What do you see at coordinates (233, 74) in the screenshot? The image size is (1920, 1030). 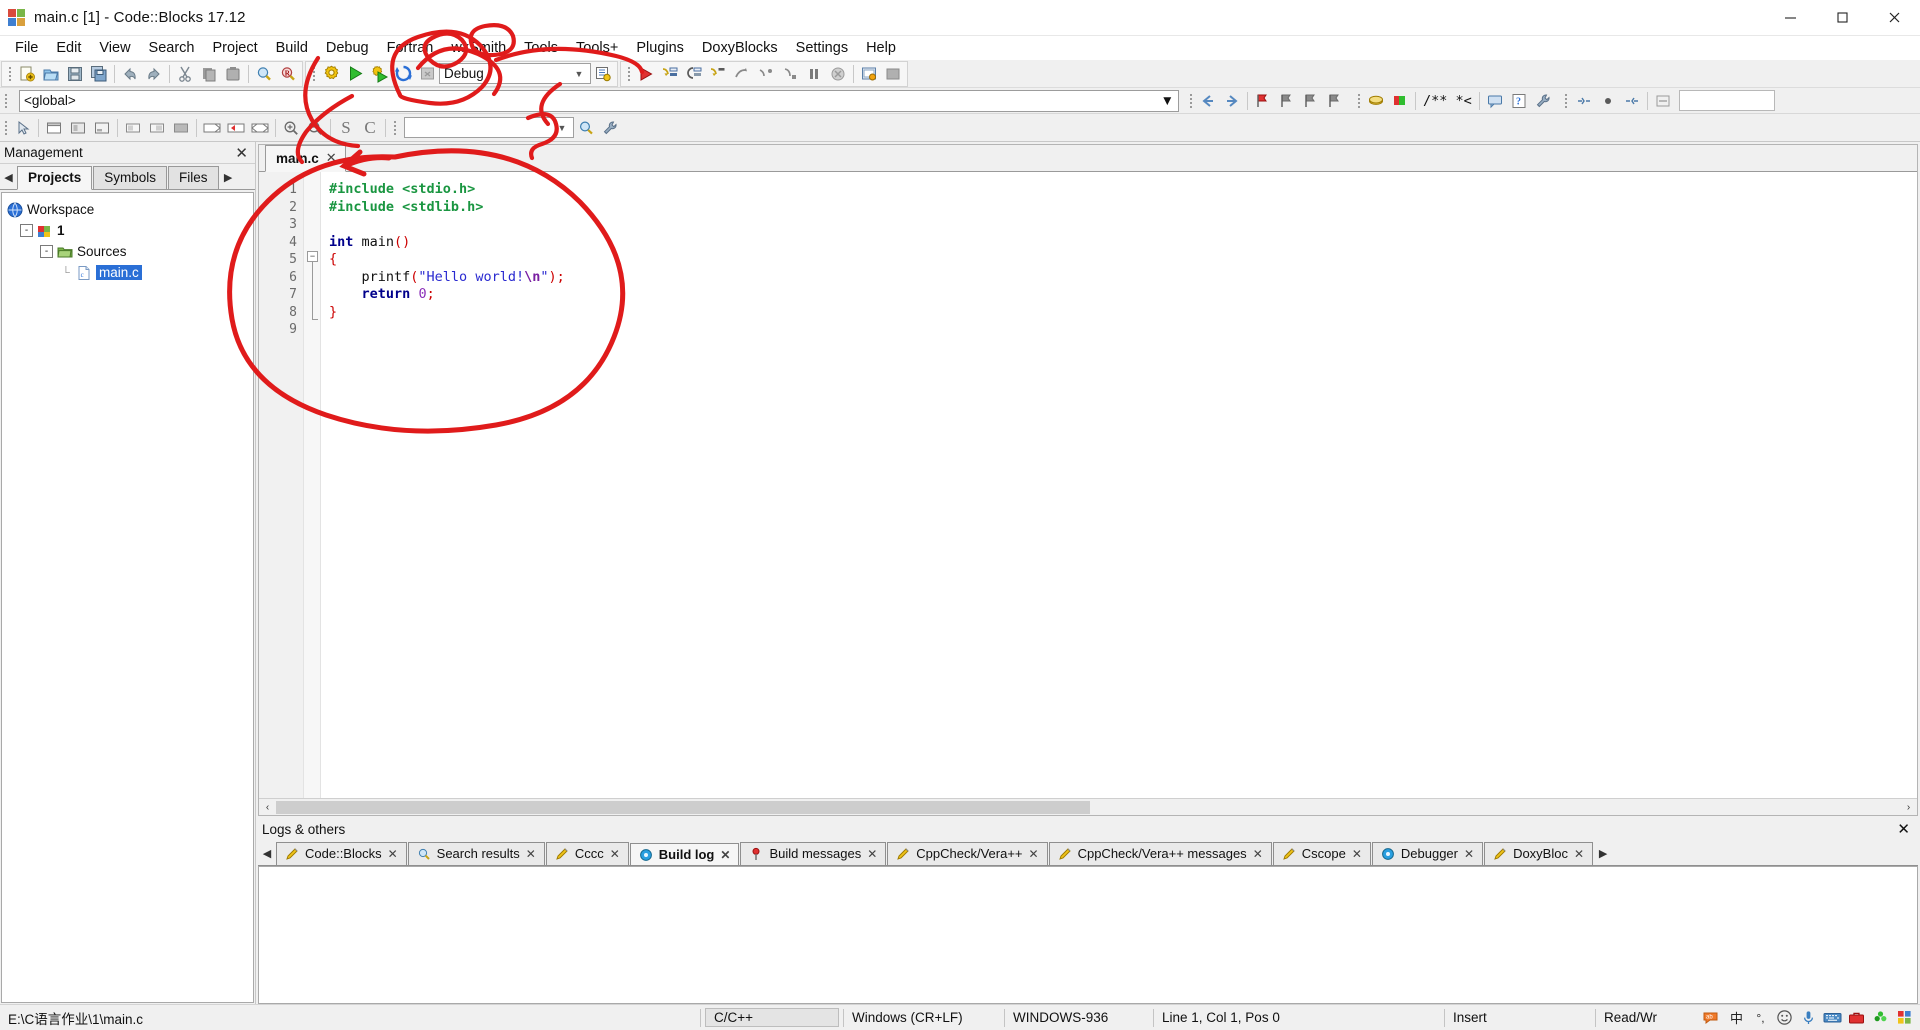 I see `paste-icon` at bounding box center [233, 74].